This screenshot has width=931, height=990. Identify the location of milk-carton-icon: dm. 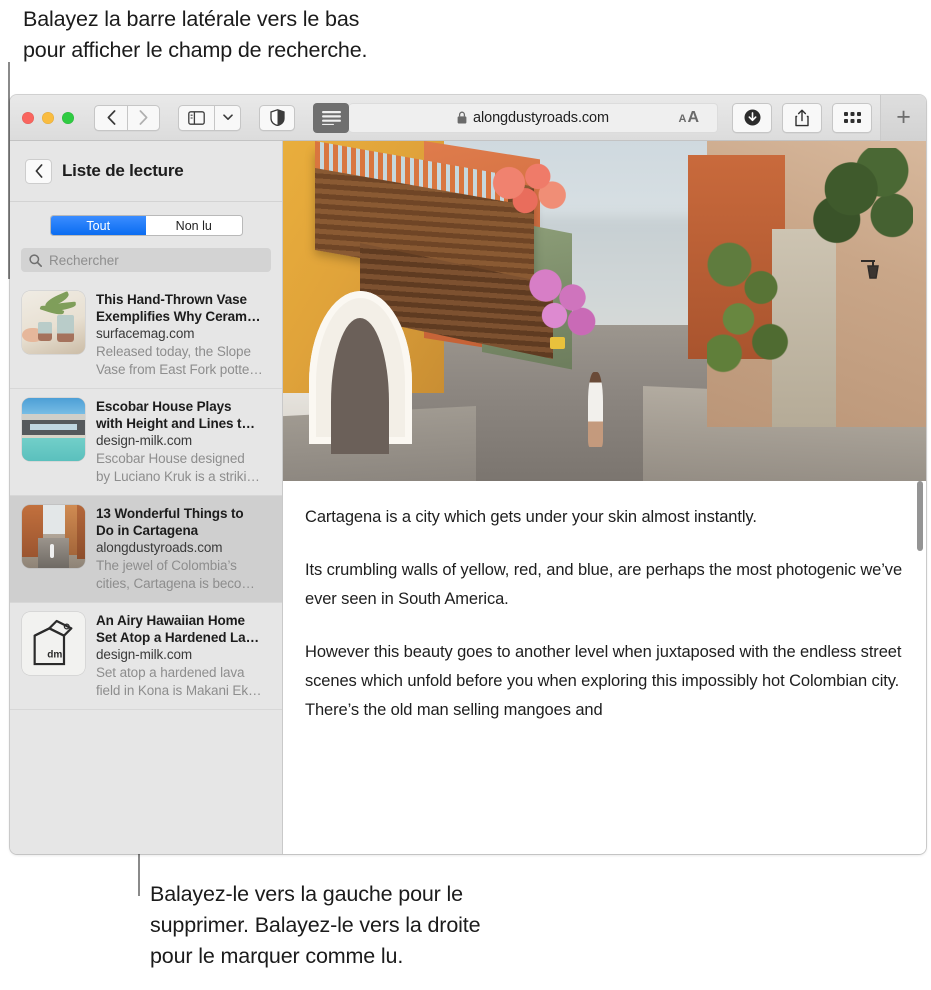
(53, 642).